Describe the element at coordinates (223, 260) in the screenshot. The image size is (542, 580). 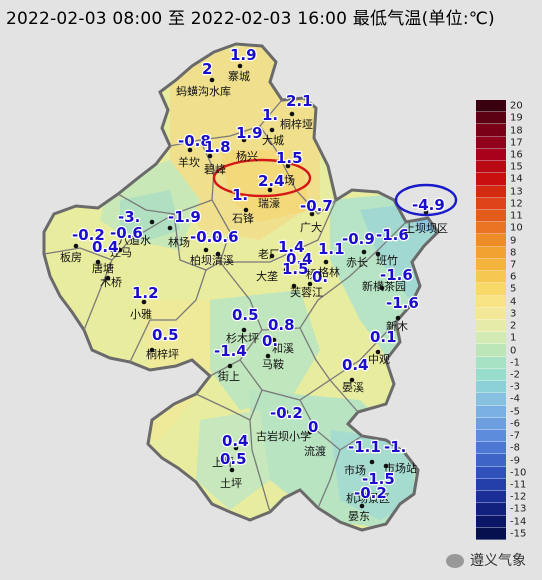
I see `station-name: 清溪` at that location.